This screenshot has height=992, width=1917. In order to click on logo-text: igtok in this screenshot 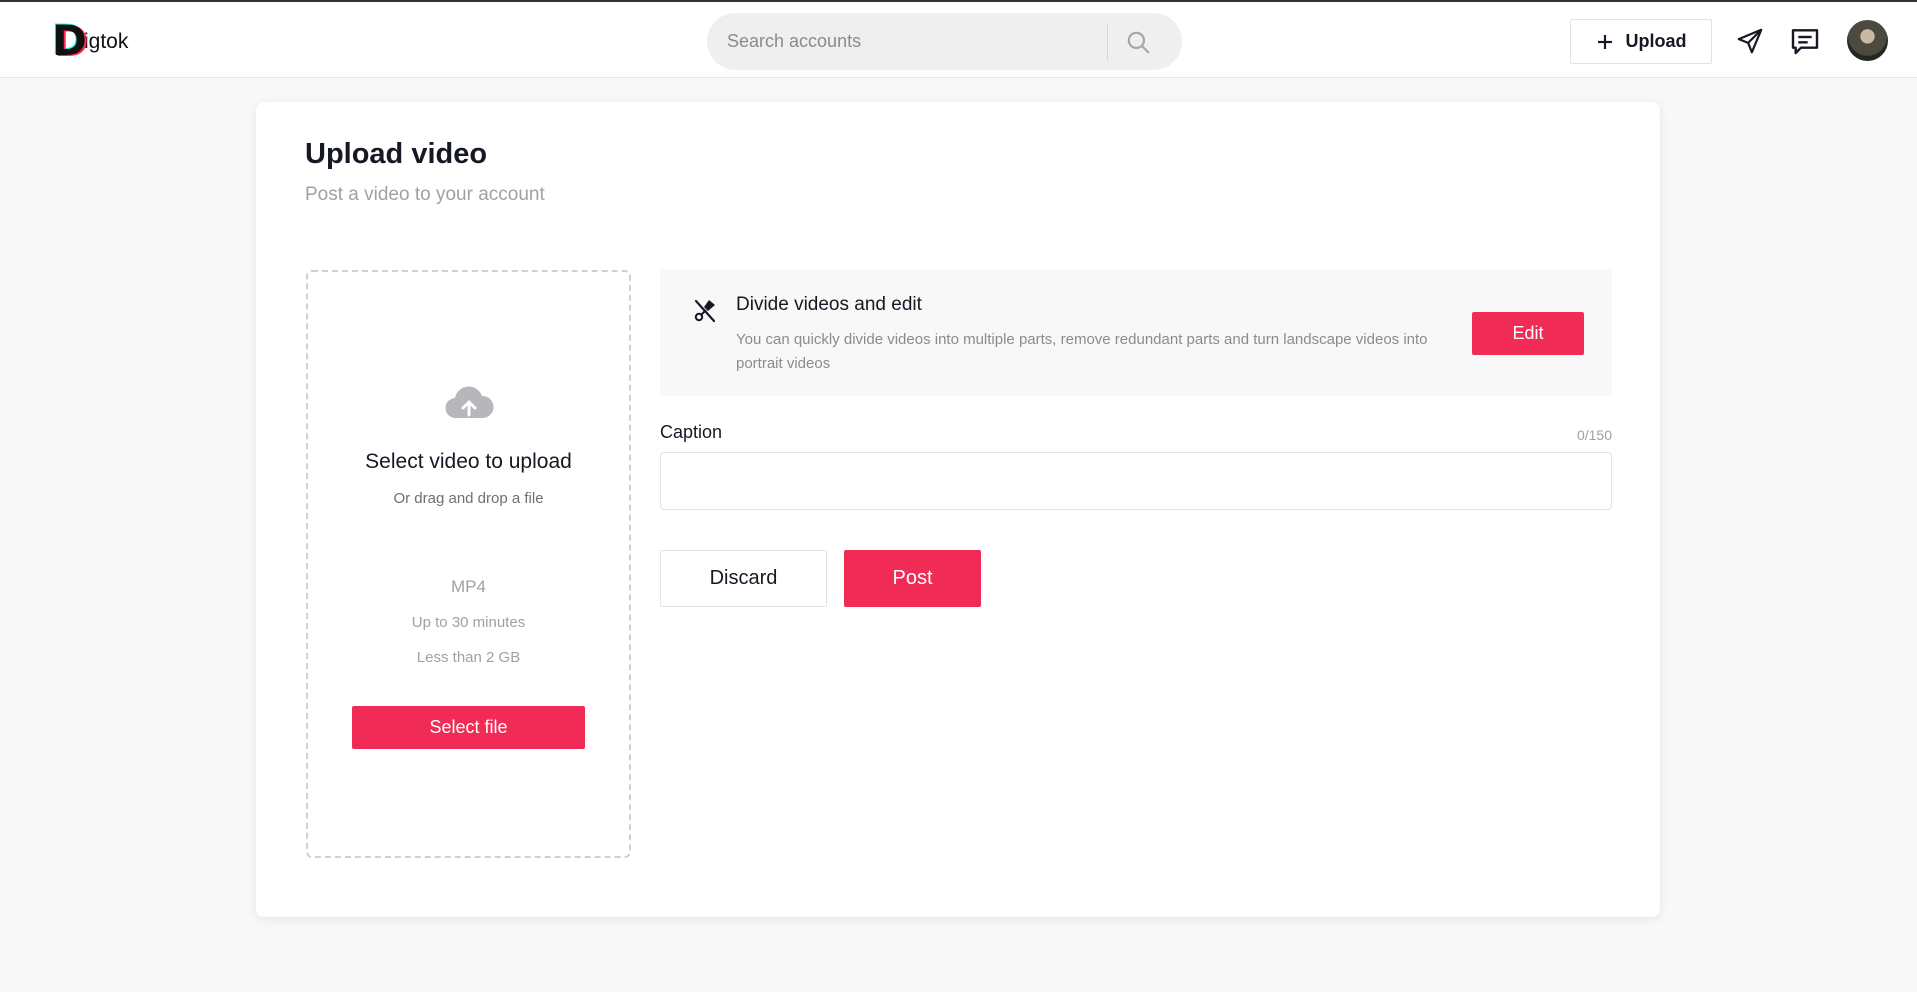, I will do `click(106, 41)`.